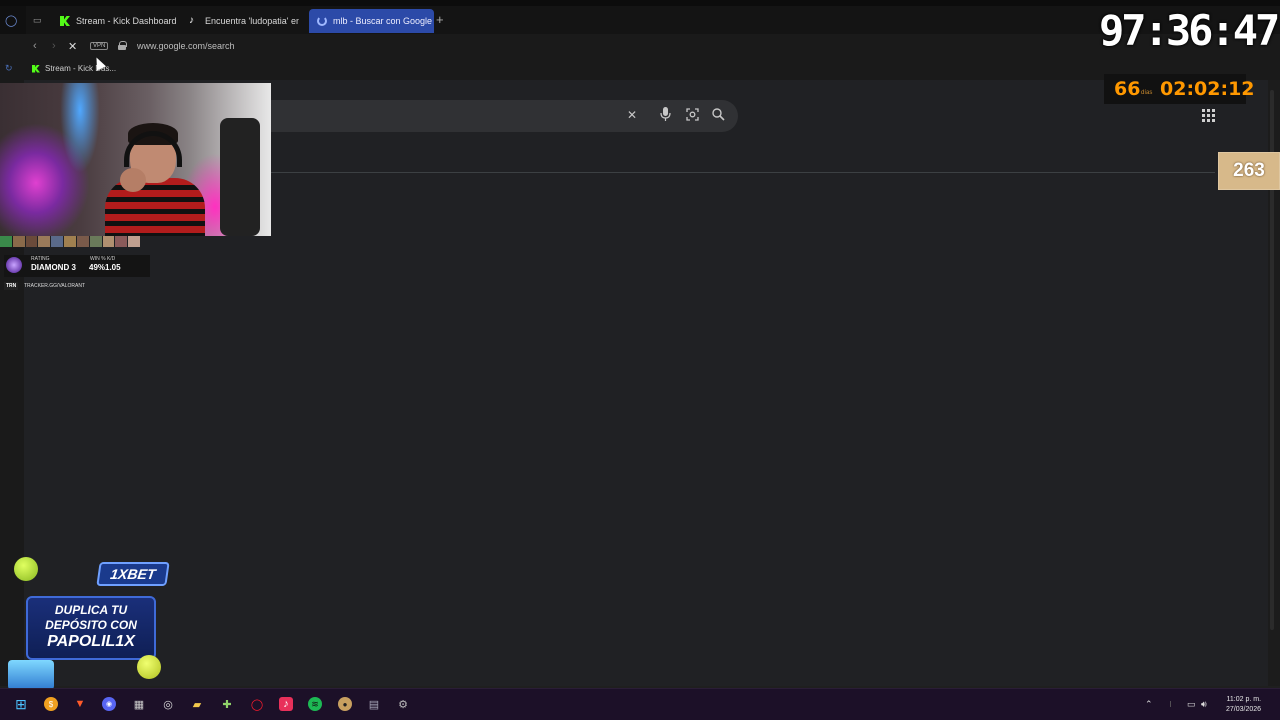 The height and width of the screenshot is (720, 1280). What do you see at coordinates (11, 286) in the screenshot?
I see `trn-logo: TRN` at bounding box center [11, 286].